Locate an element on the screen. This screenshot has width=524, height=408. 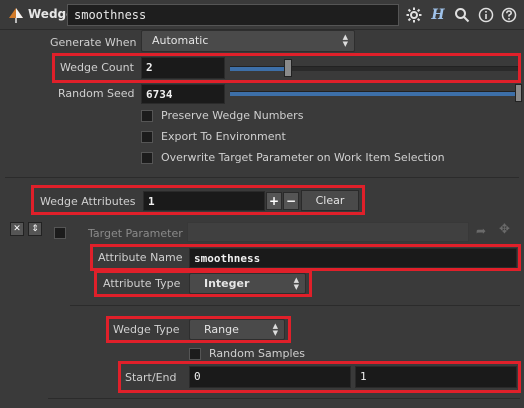
wedge-count-field: 2 is located at coordinates (183, 68).